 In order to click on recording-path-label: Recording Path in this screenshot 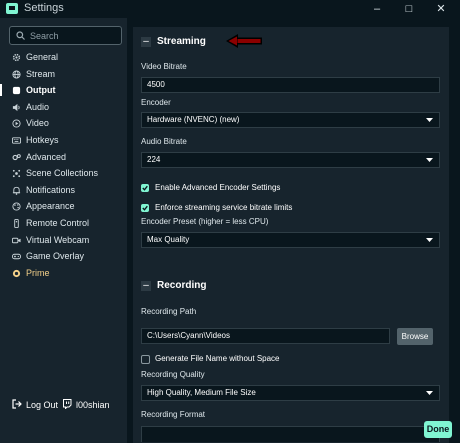, I will do `click(169, 311)`.